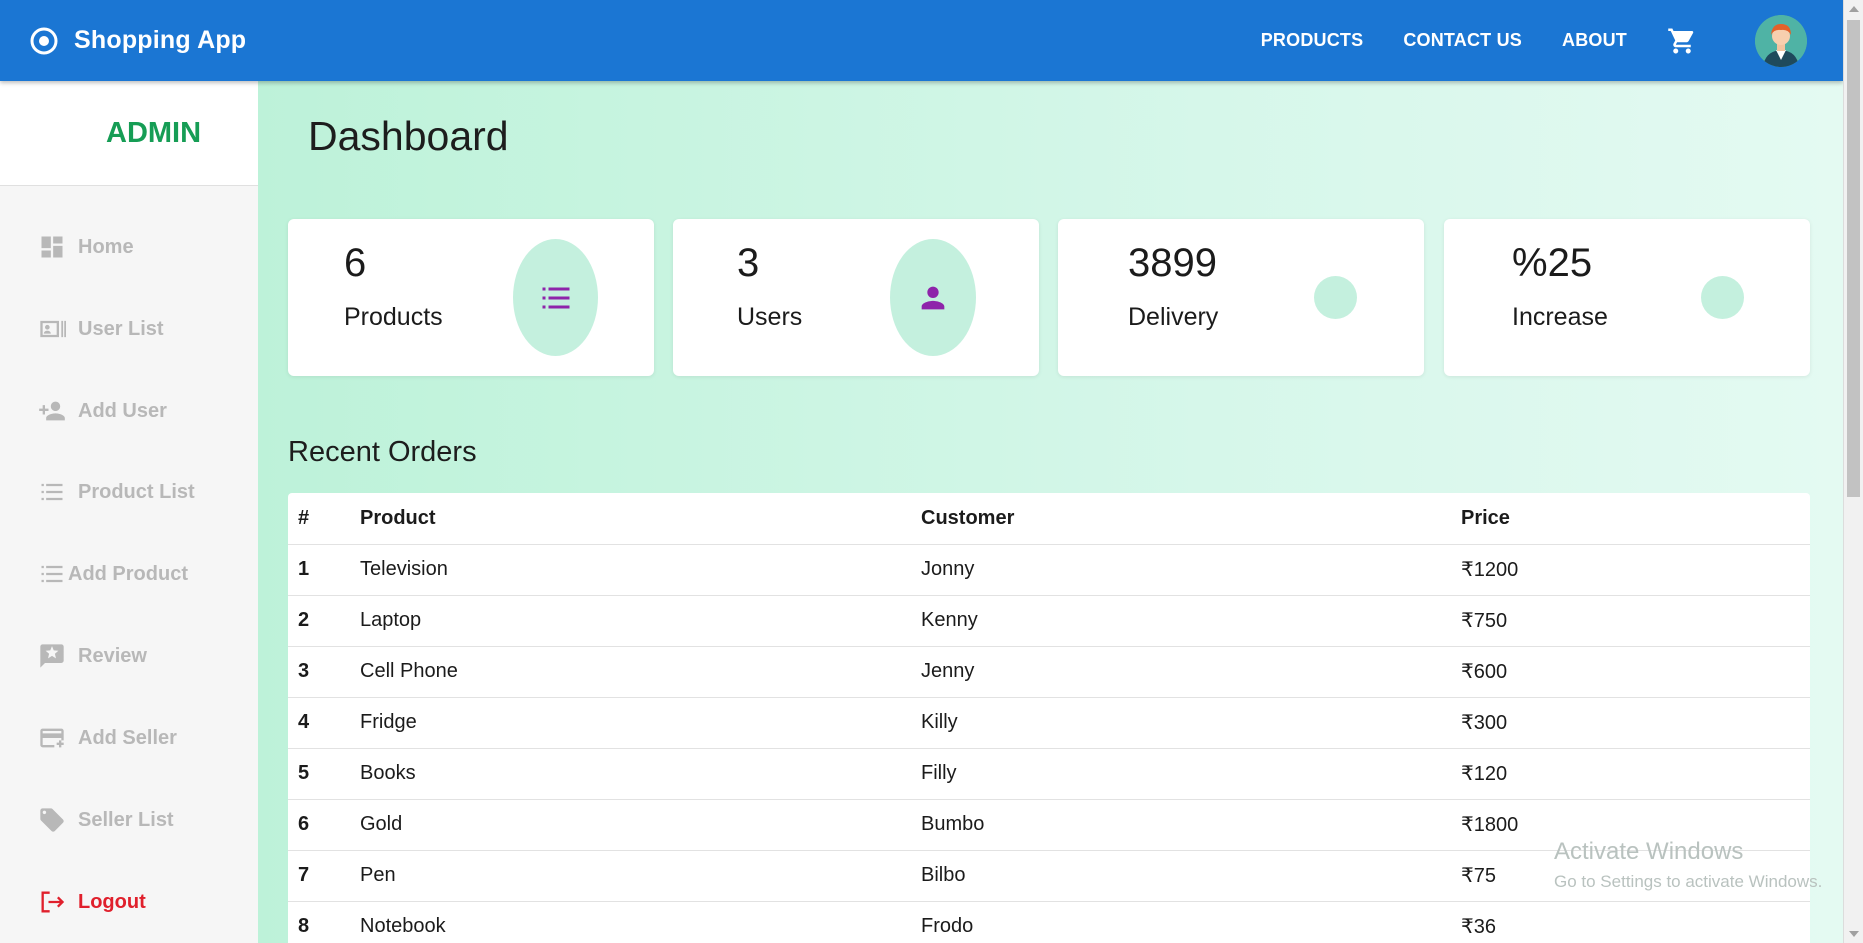  What do you see at coordinates (1181, 922) in the screenshot?
I see `order-customer: Frodo` at bounding box center [1181, 922].